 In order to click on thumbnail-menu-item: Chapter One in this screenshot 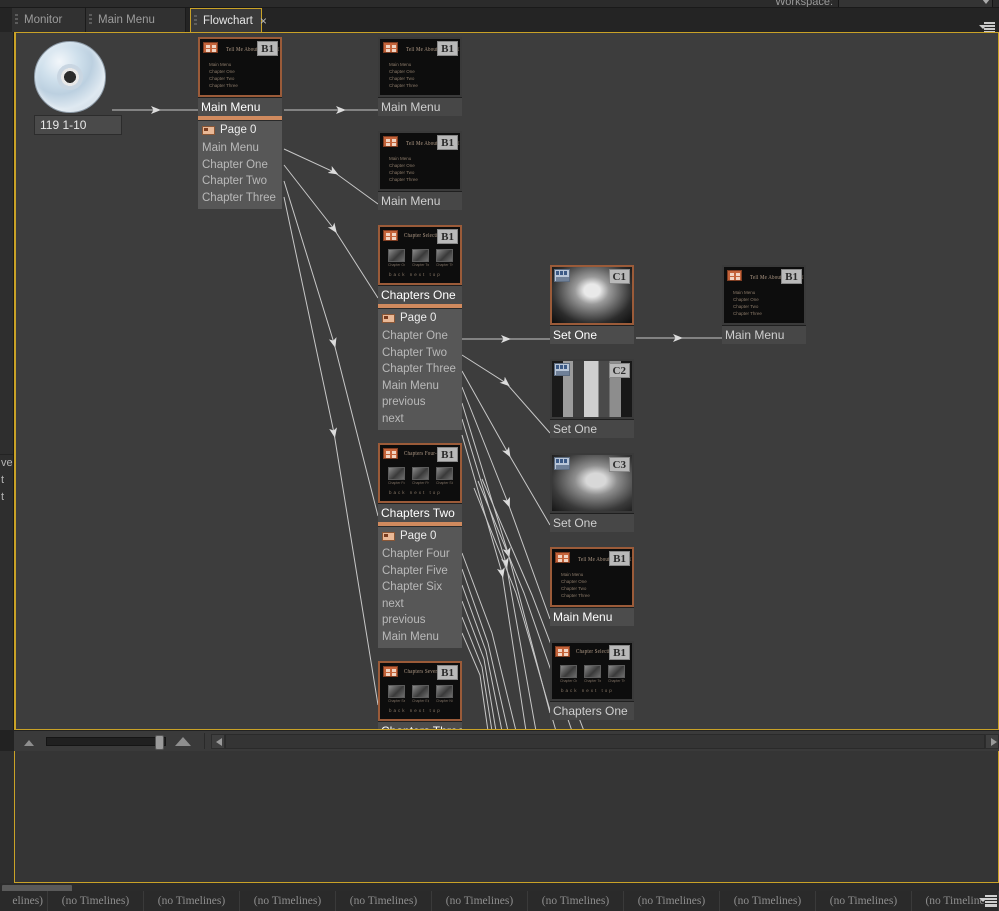, I will do `click(402, 165)`.